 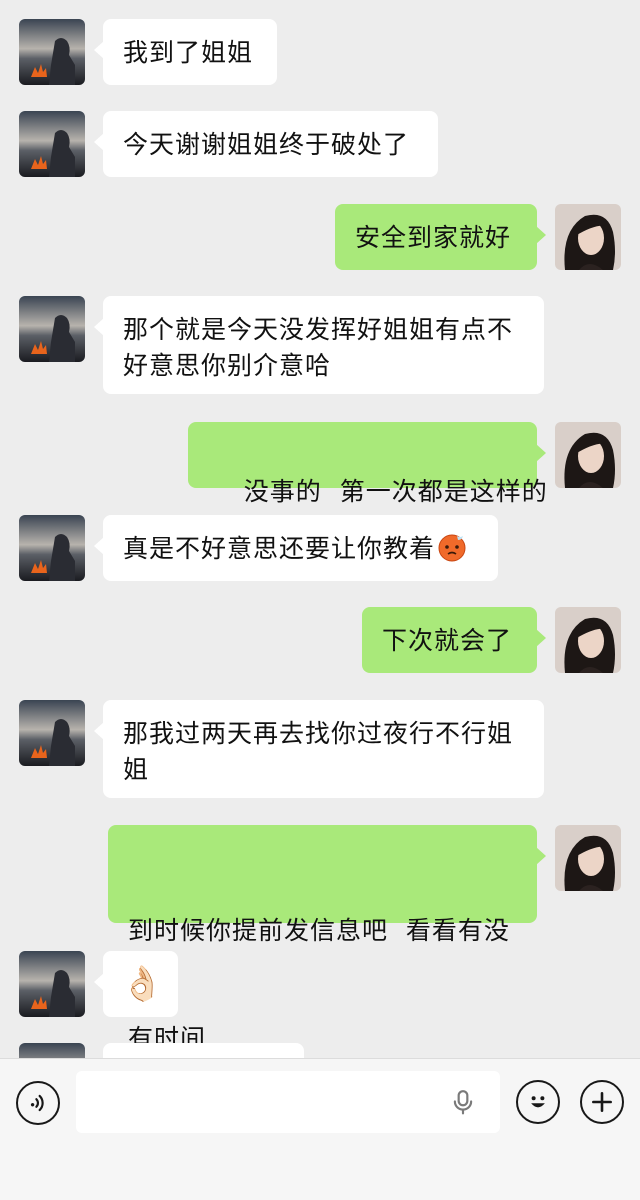 I want to click on message-bubble-incoming: 今天谢谢姐姐终于破处了, so click(x=266, y=144).